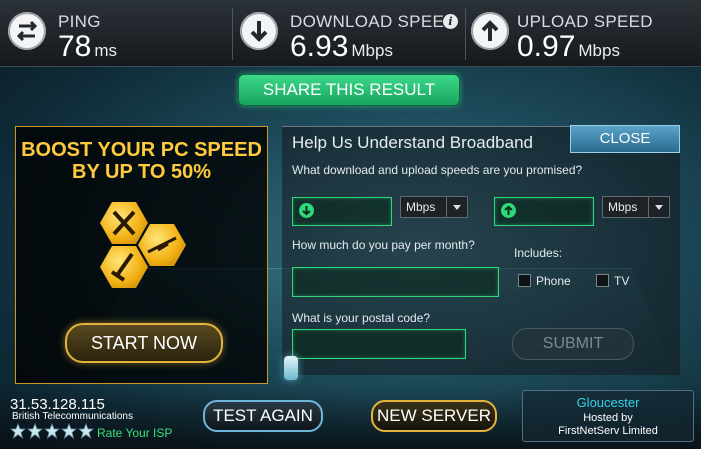  I want to click on honeycomb-logo, so click(156, 252).